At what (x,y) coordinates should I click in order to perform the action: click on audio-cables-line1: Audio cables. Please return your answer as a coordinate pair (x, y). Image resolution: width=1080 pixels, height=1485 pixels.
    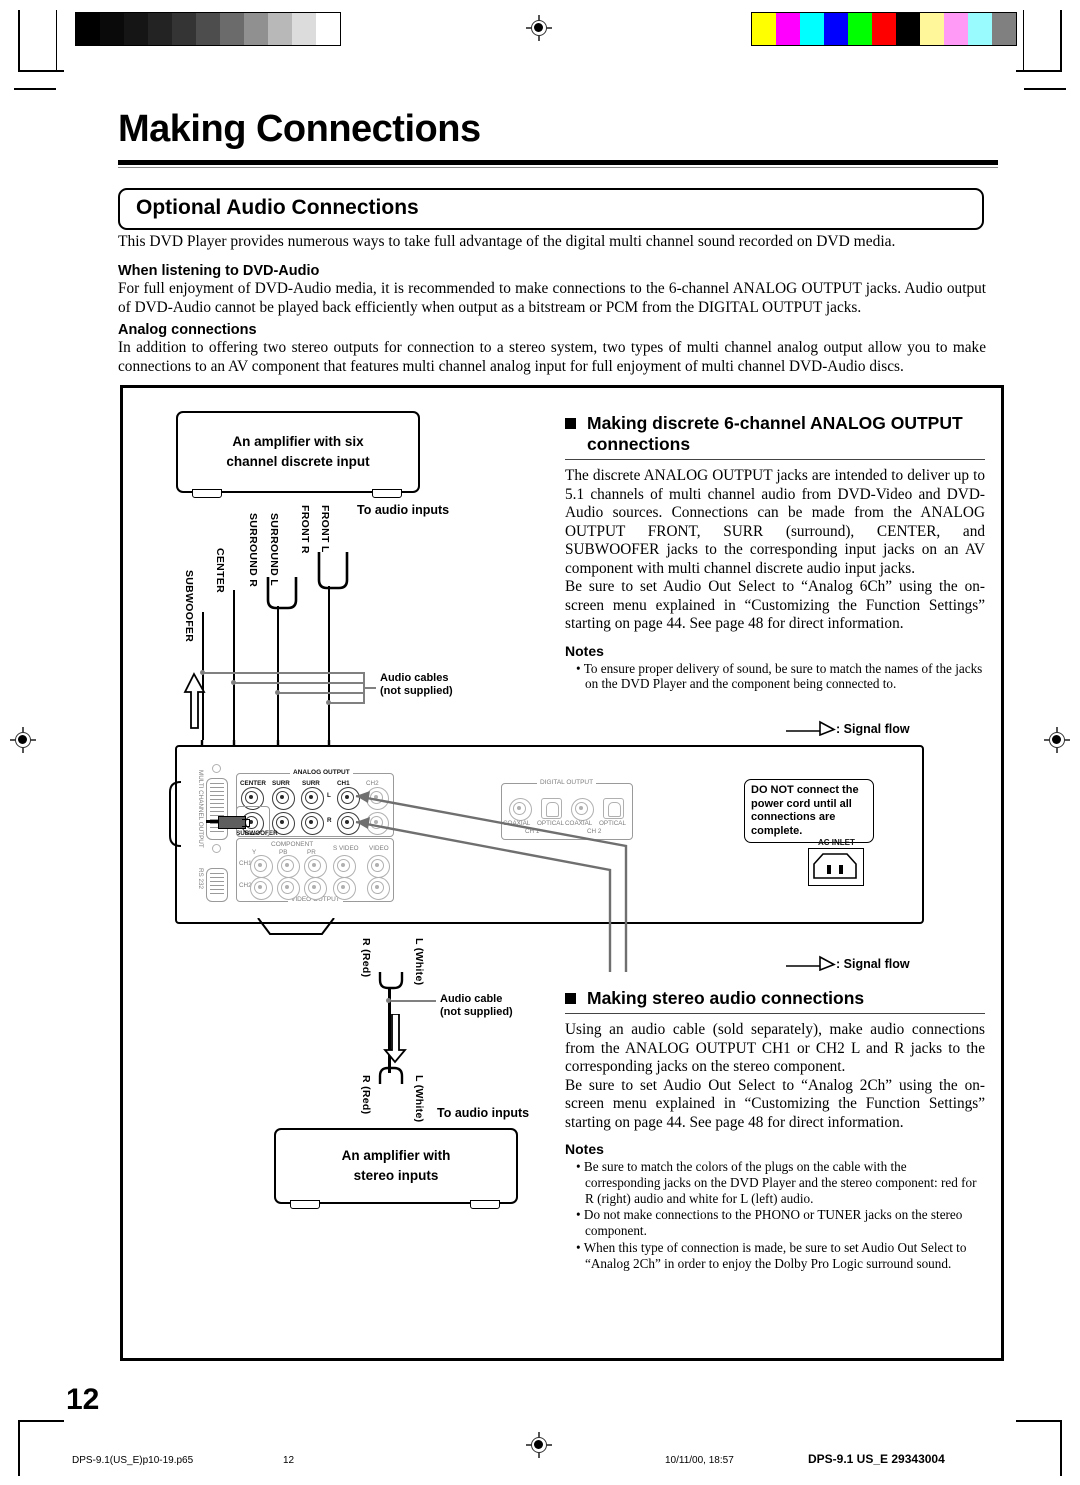
    Looking at the image, I should click on (414, 678).